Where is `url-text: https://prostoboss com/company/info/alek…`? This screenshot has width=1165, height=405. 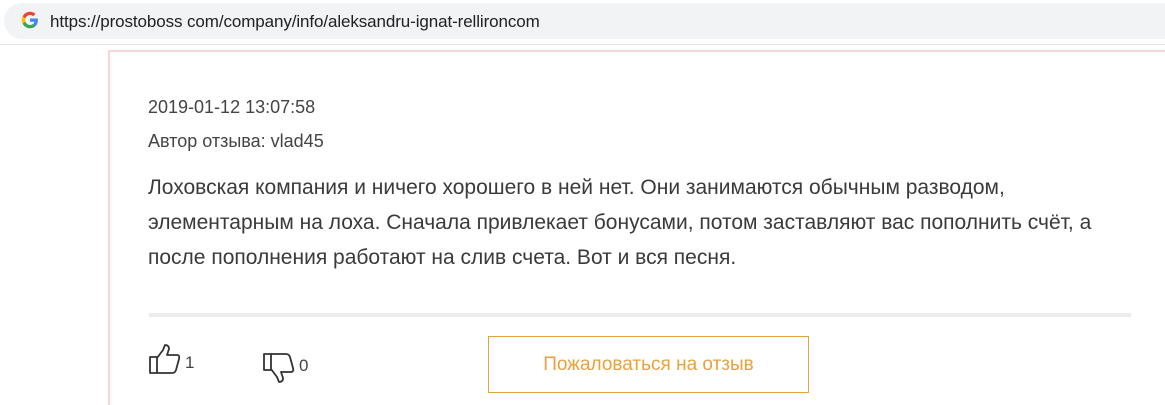 url-text: https://prostoboss com/company/info/alek… is located at coordinates (295, 21).